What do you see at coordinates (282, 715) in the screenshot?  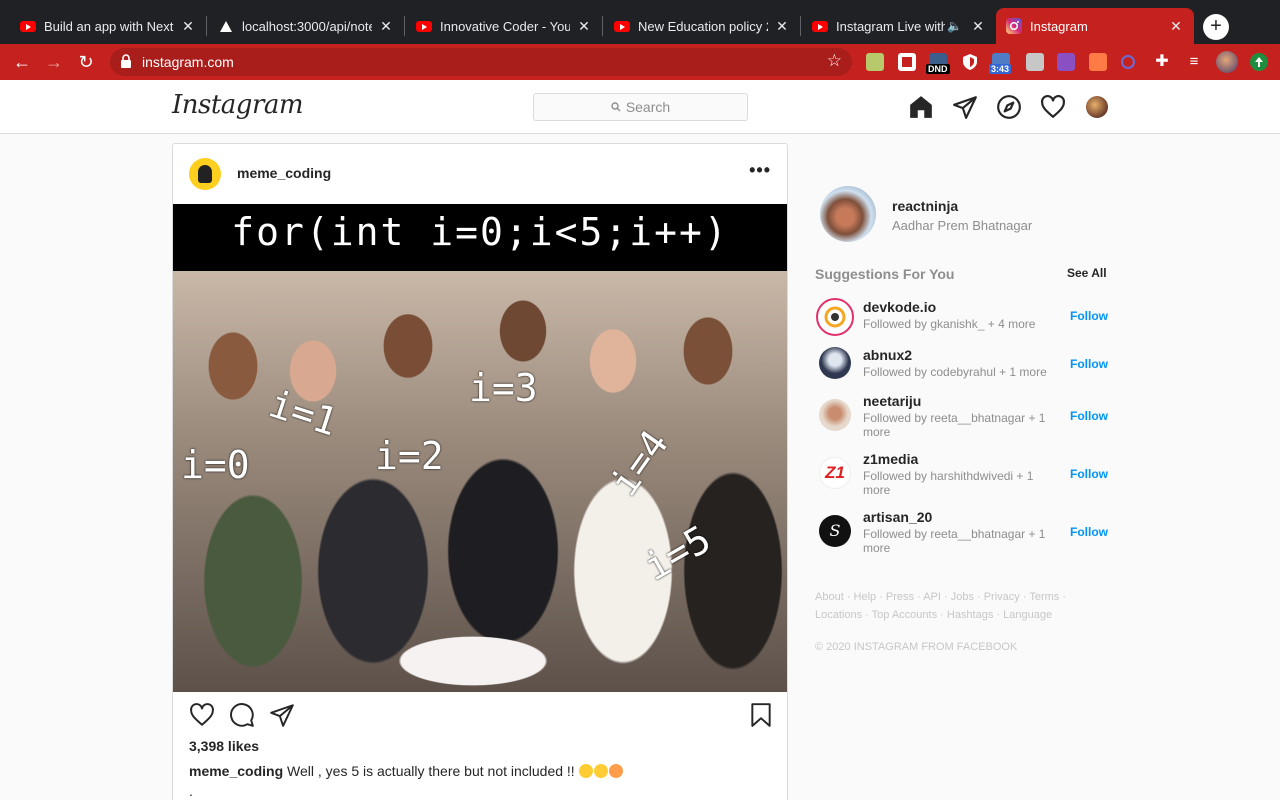 I see `share-icon` at bounding box center [282, 715].